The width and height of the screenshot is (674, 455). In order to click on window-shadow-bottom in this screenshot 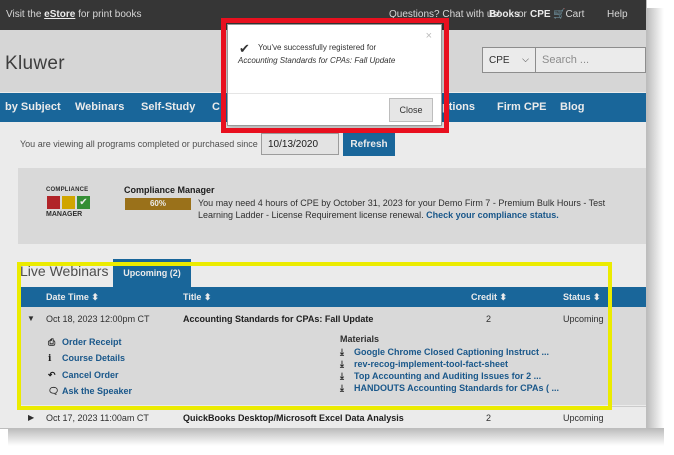, I will do `click(336, 437)`.